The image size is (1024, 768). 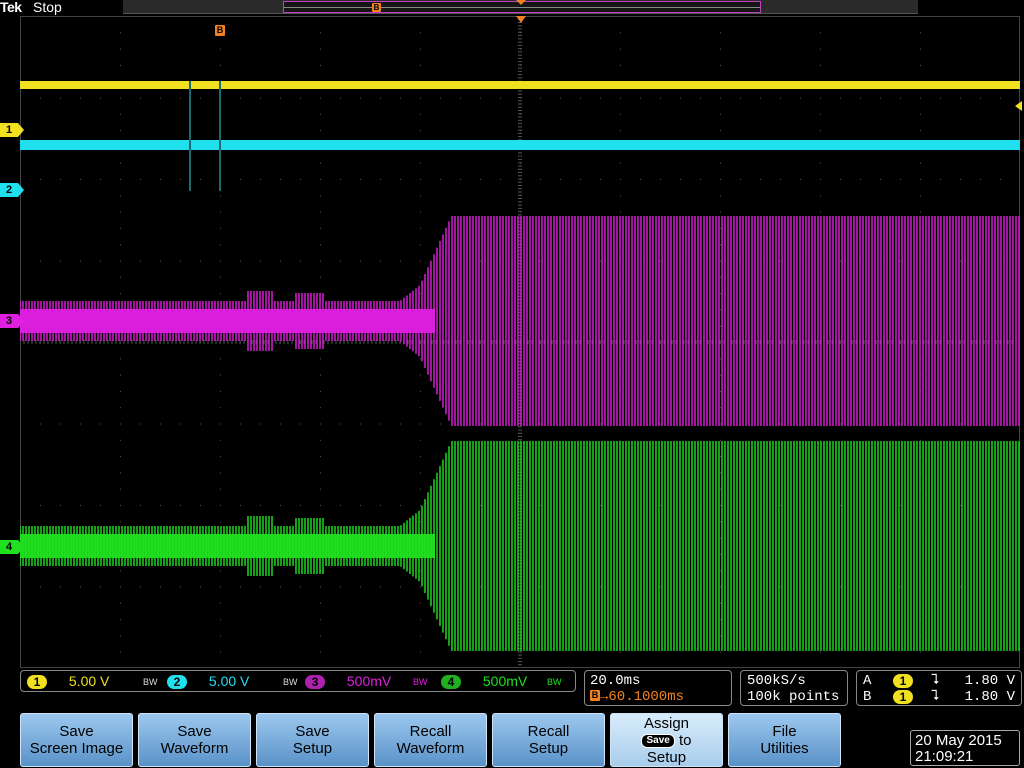 I want to click on trigger-b-row: B 1 ⮧ 1.80 V, so click(x=940, y=697).